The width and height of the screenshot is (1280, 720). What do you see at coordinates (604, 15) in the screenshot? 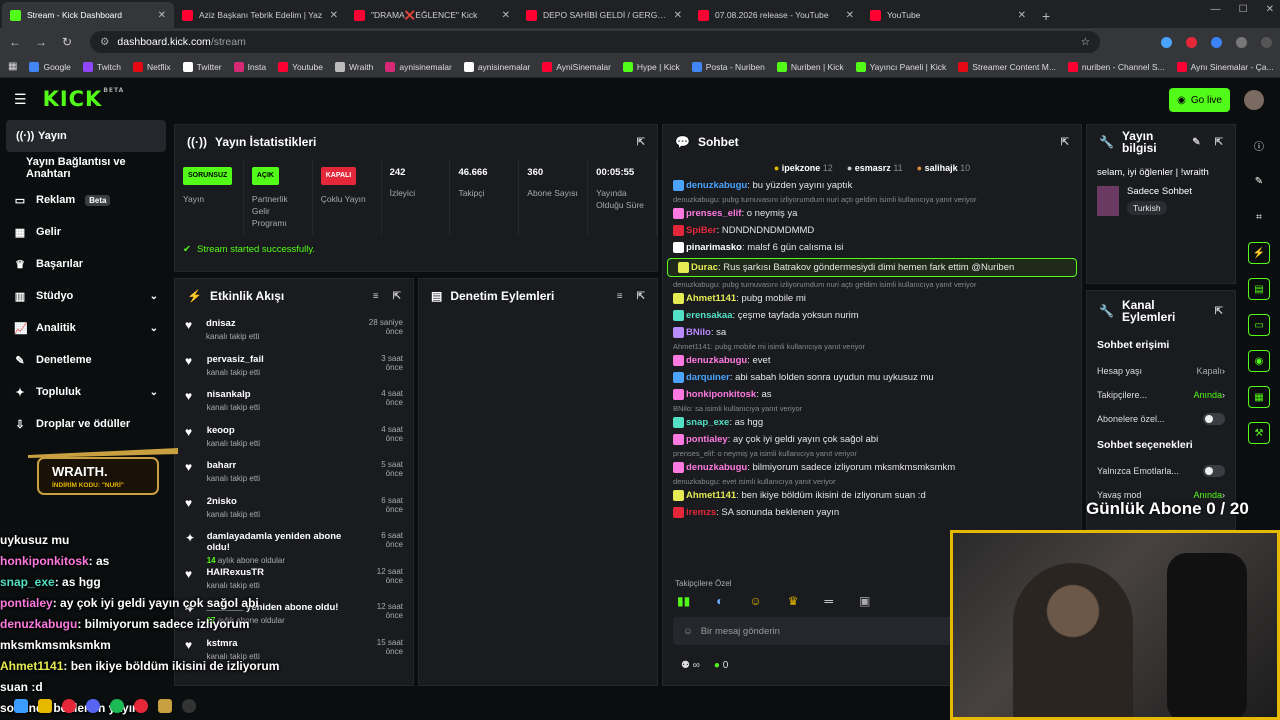
I see `browser-tab: DEPO SAHİBİ GELDİ / GERGİNL ✕` at bounding box center [604, 15].